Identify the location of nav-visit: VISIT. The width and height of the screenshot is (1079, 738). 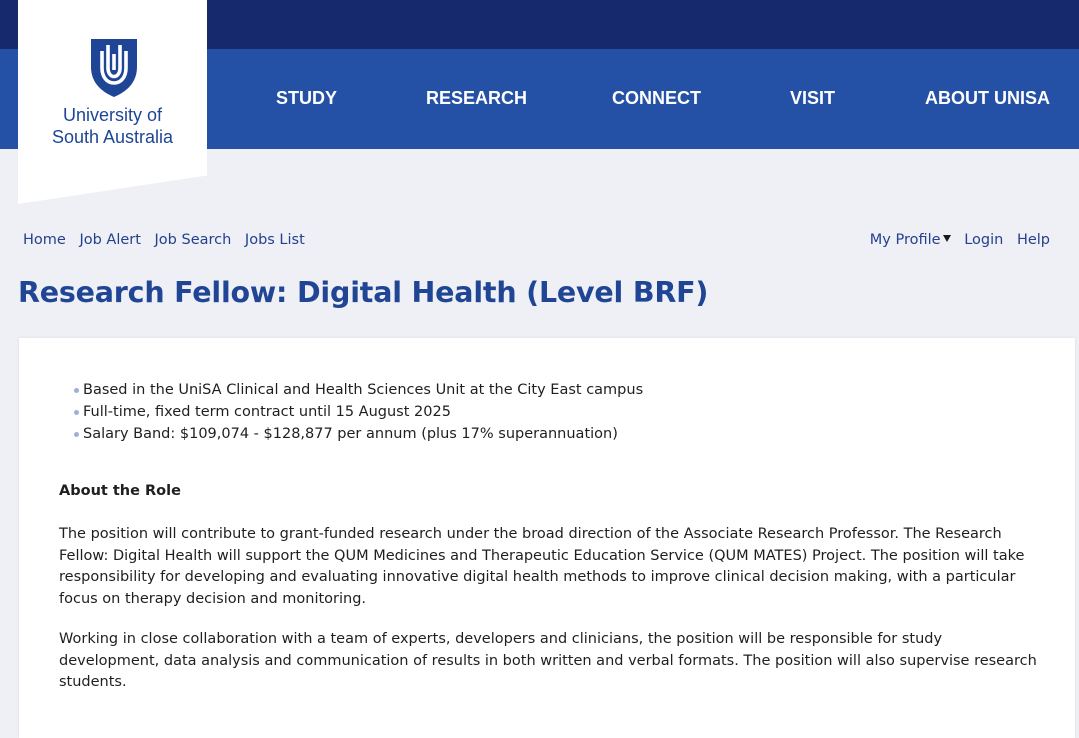
(812, 98).